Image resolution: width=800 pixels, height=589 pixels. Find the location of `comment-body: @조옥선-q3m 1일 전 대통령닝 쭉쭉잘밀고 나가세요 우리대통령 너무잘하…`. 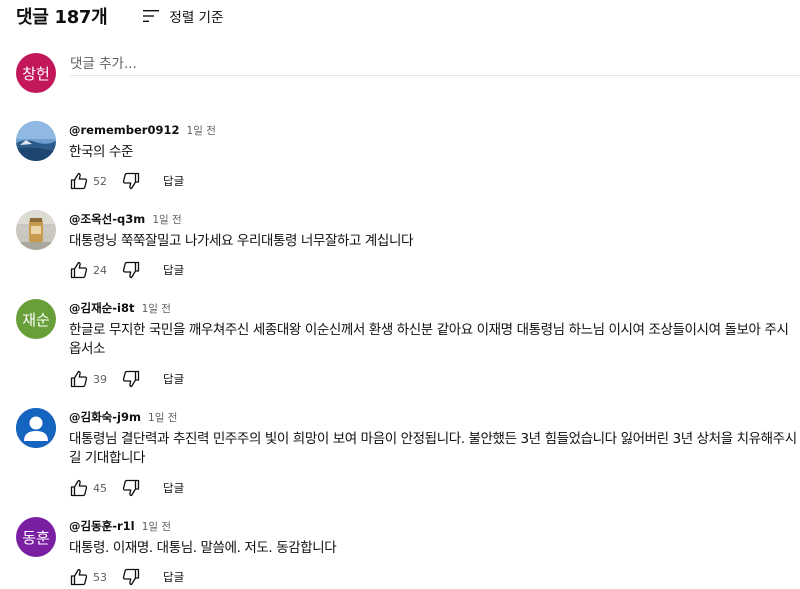

comment-body: @조옥선-q3m 1일 전 대통령닝 쭉쭉잘밀고 나가세요 우리대통령 너무잘하… is located at coordinates (434, 244).